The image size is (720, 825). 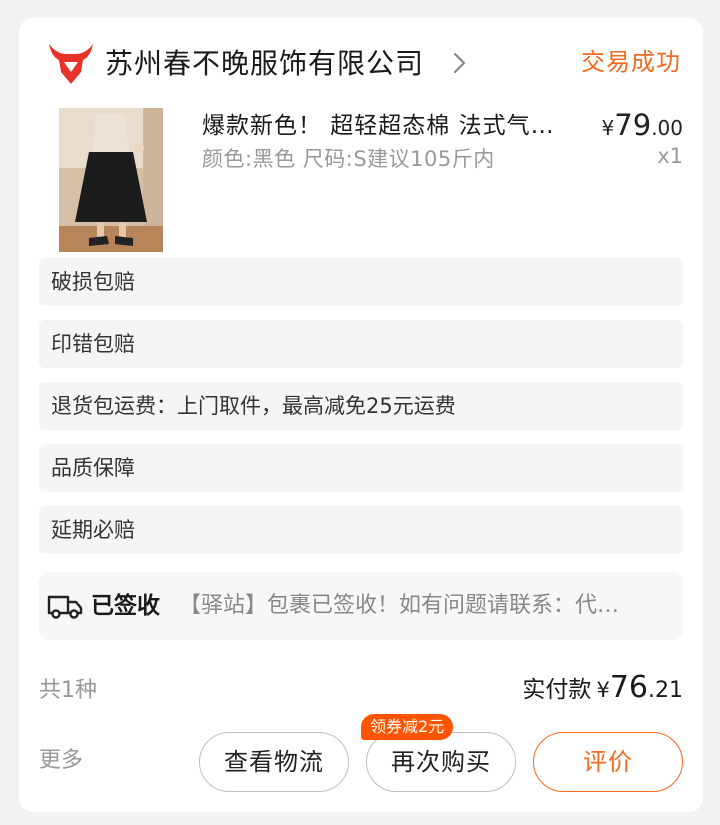 What do you see at coordinates (68, 690) in the screenshot?
I see `item-count: 共1种` at bounding box center [68, 690].